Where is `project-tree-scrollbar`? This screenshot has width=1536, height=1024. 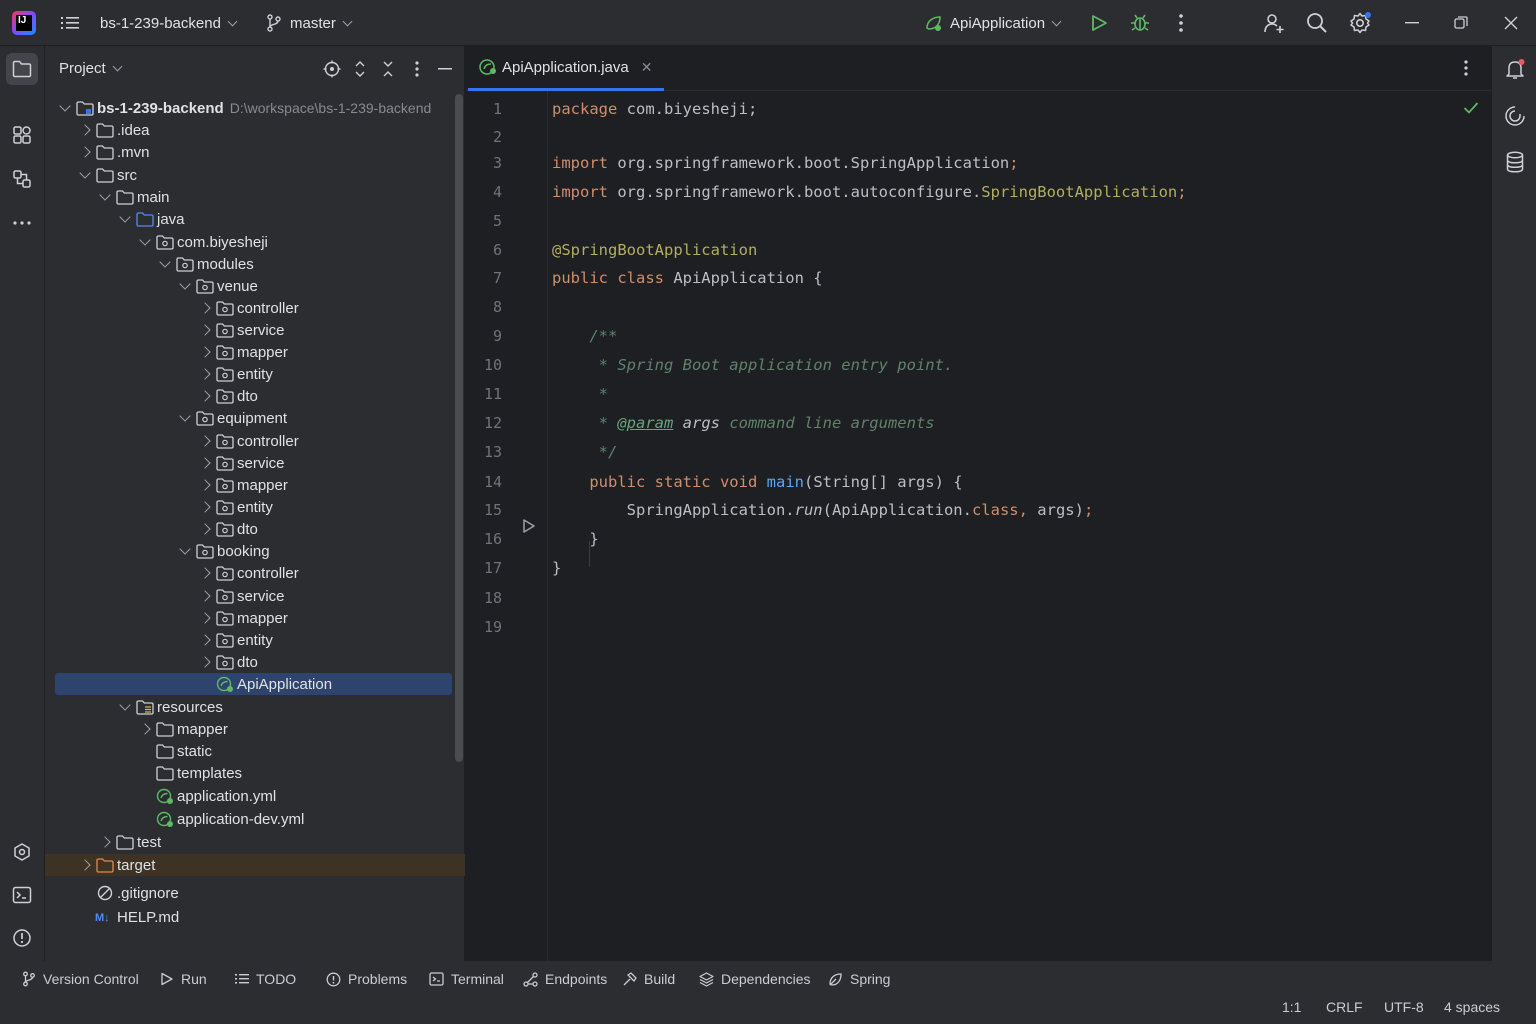 project-tree-scrollbar is located at coordinates (459, 428).